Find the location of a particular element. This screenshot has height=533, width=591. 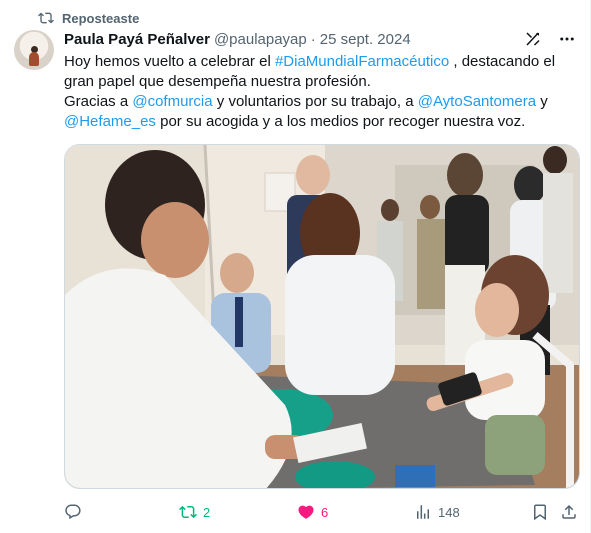

share-button is located at coordinates (569, 512).